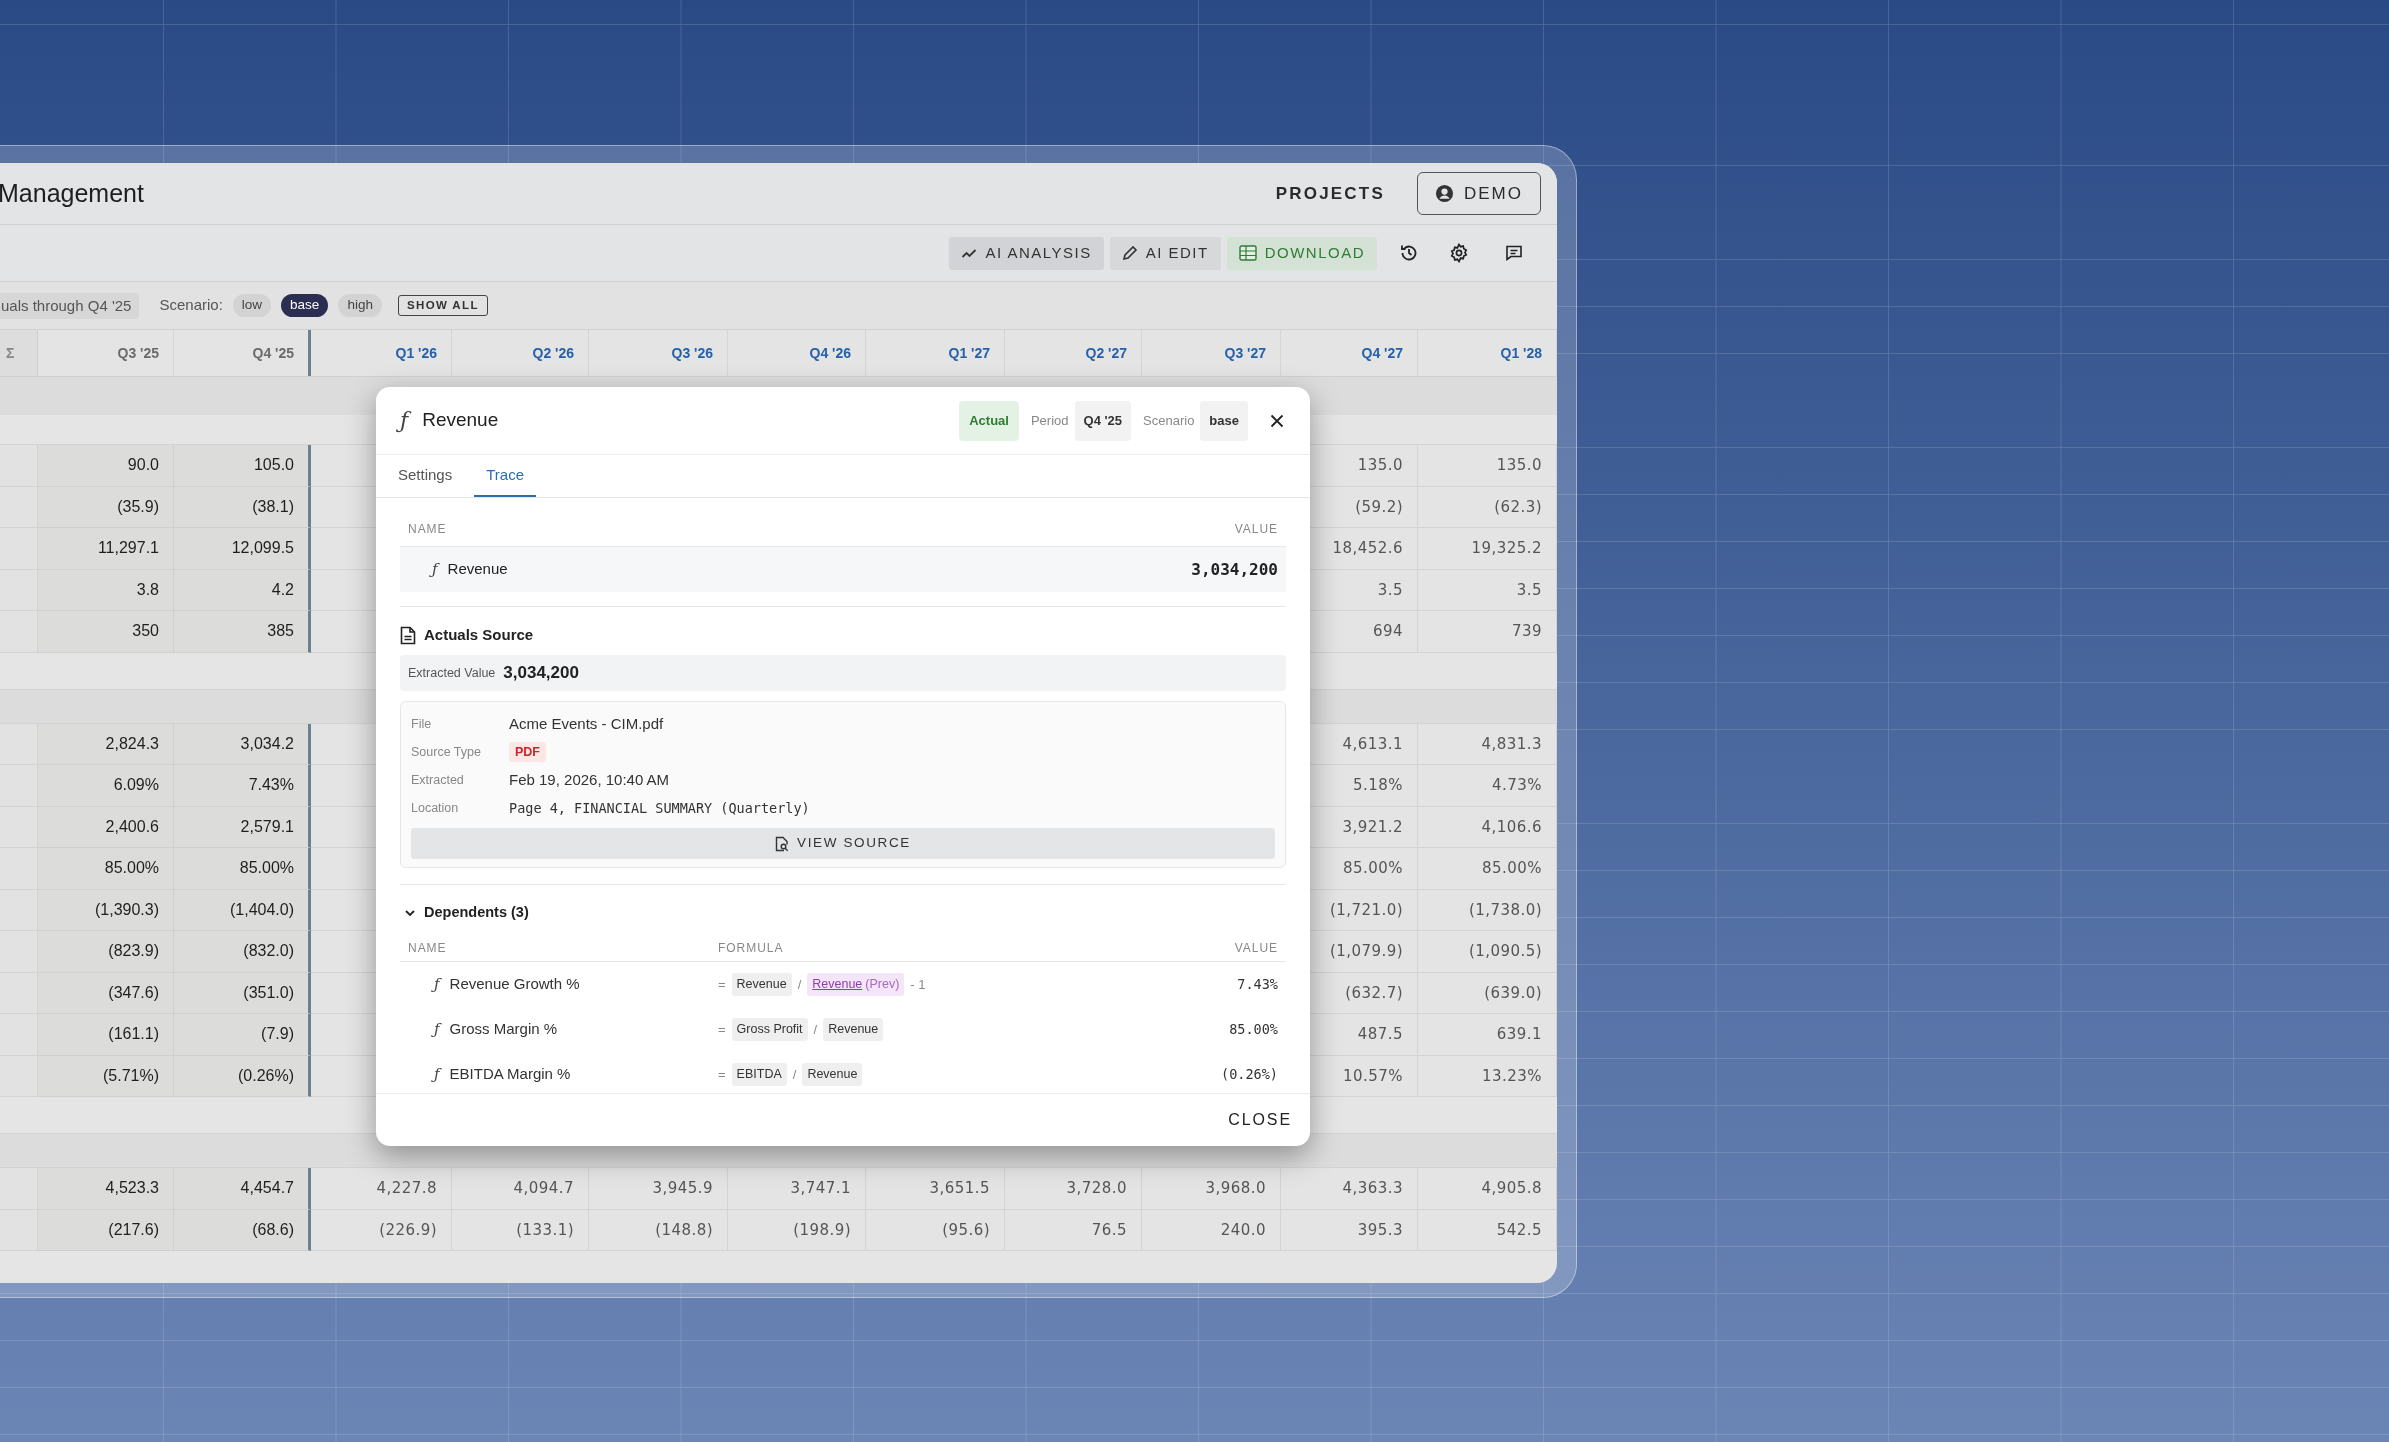  I want to click on item-value: 3,034,200, so click(1234, 569).